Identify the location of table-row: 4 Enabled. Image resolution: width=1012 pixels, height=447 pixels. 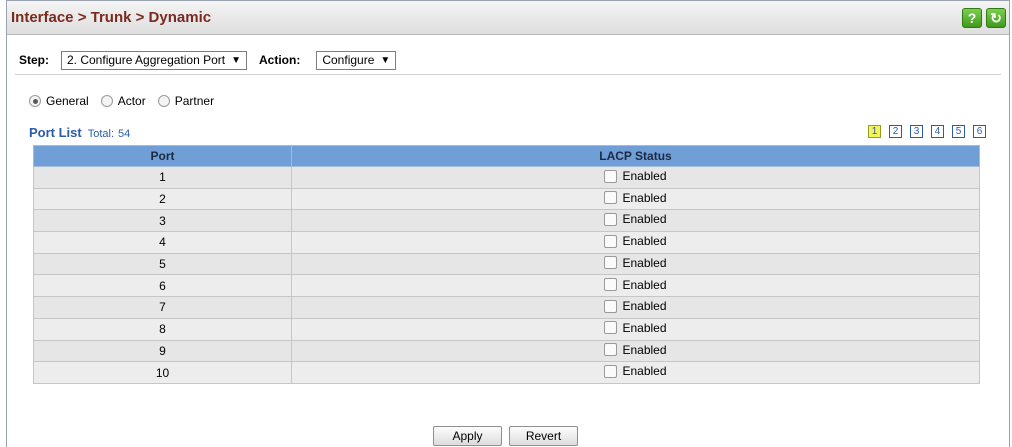
(506, 242).